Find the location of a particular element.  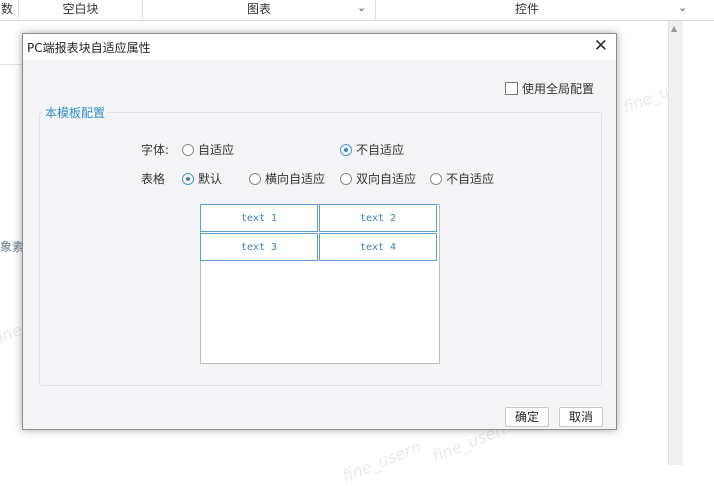

radio-font-non-adaptive: 不自适应 is located at coordinates (372, 149).